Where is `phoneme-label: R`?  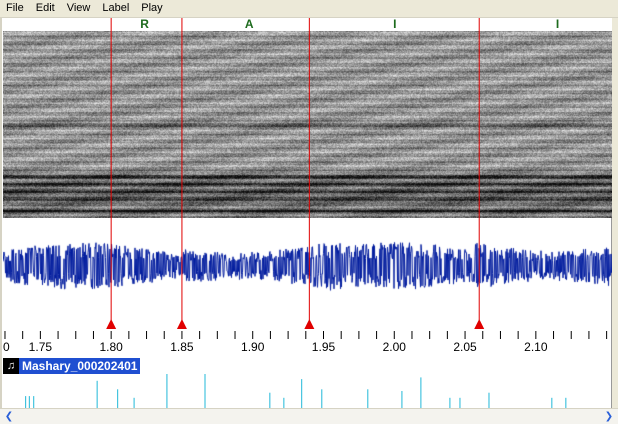 phoneme-label: R is located at coordinates (144, 24).